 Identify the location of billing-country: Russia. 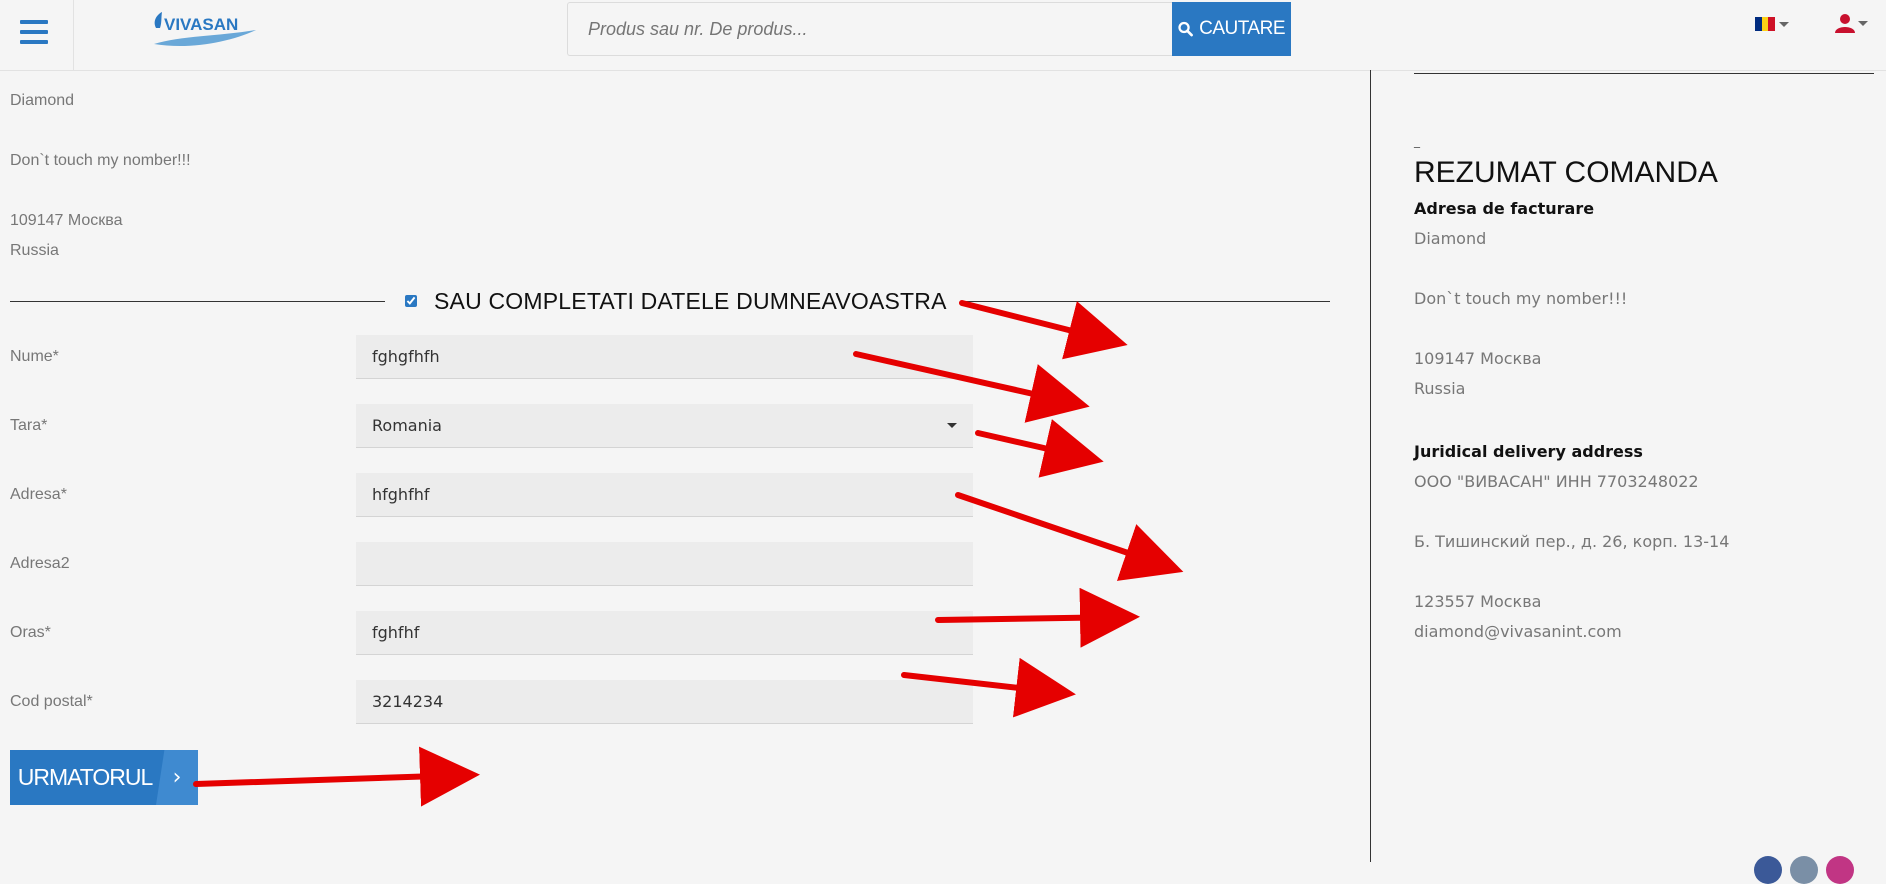
(1440, 388).